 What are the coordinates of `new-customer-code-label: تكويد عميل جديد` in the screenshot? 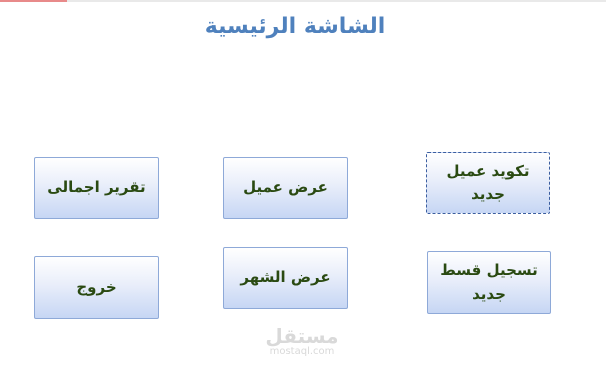 It's located at (488, 182).